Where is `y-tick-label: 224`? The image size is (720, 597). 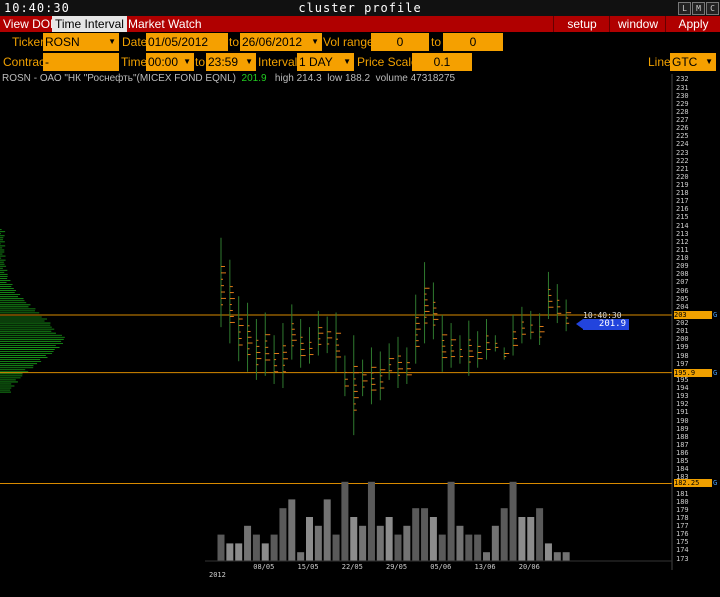
y-tick-label: 224 is located at coordinates (682, 144).